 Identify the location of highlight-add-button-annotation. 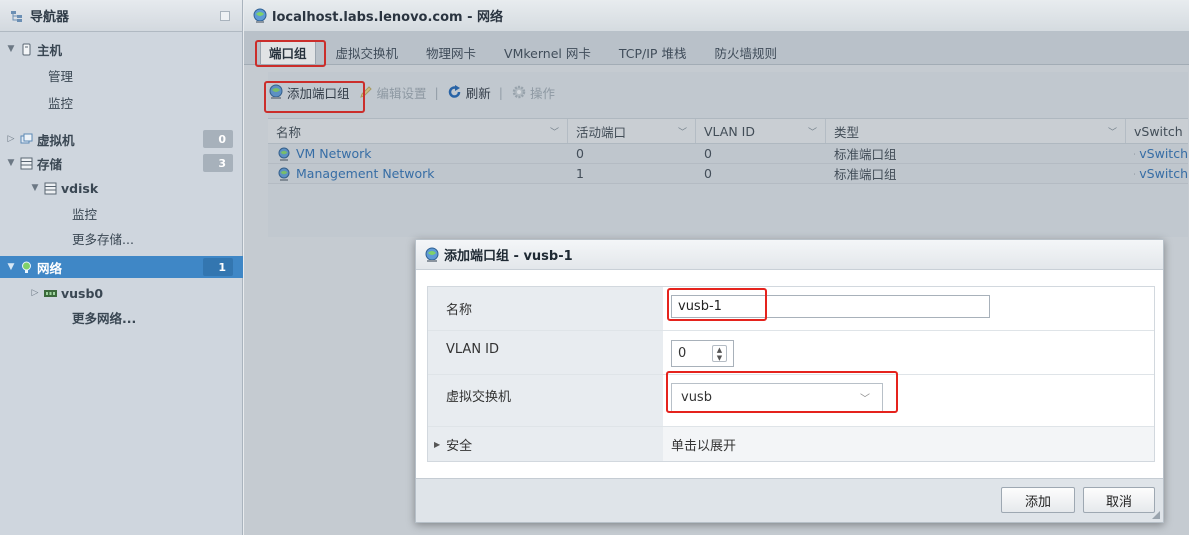
(314, 97).